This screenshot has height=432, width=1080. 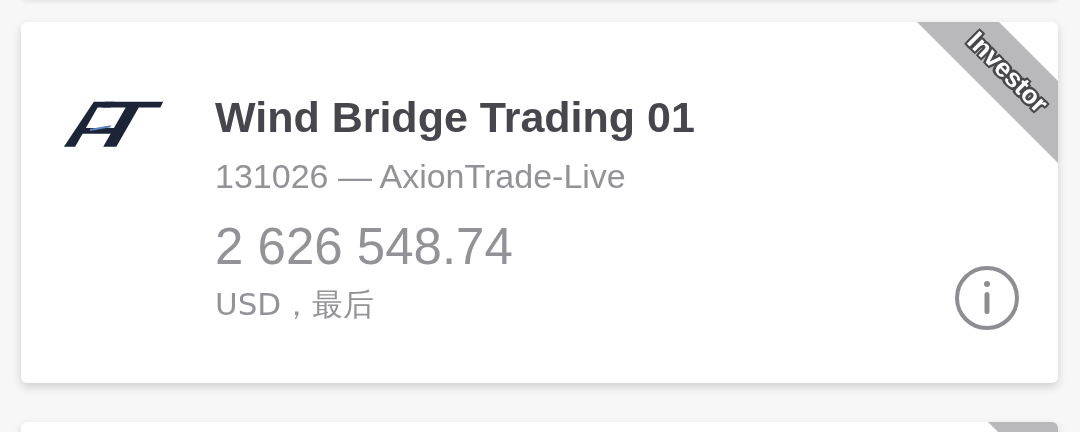 I want to click on info-icon, so click(x=987, y=298).